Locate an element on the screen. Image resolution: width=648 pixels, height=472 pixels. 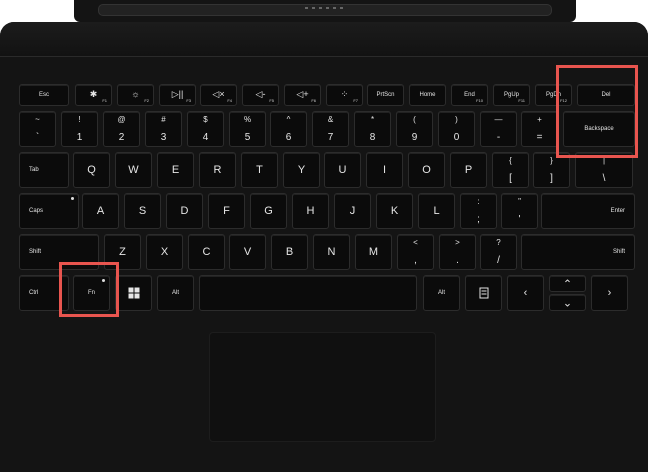
key-u: U is located at coordinates (342, 170).